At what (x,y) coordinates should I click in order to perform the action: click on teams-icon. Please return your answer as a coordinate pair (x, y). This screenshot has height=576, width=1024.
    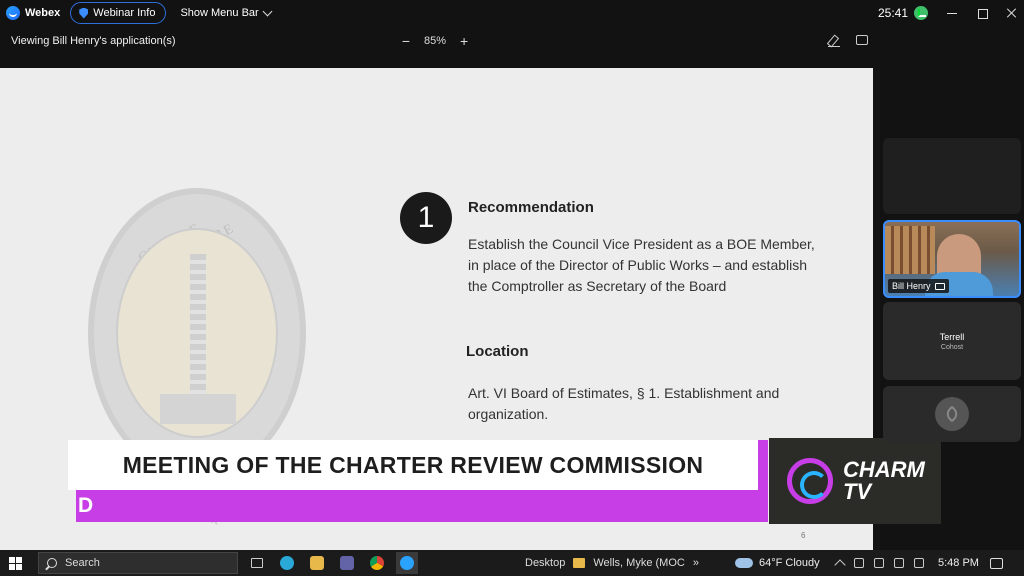
    Looking at the image, I should click on (347, 563).